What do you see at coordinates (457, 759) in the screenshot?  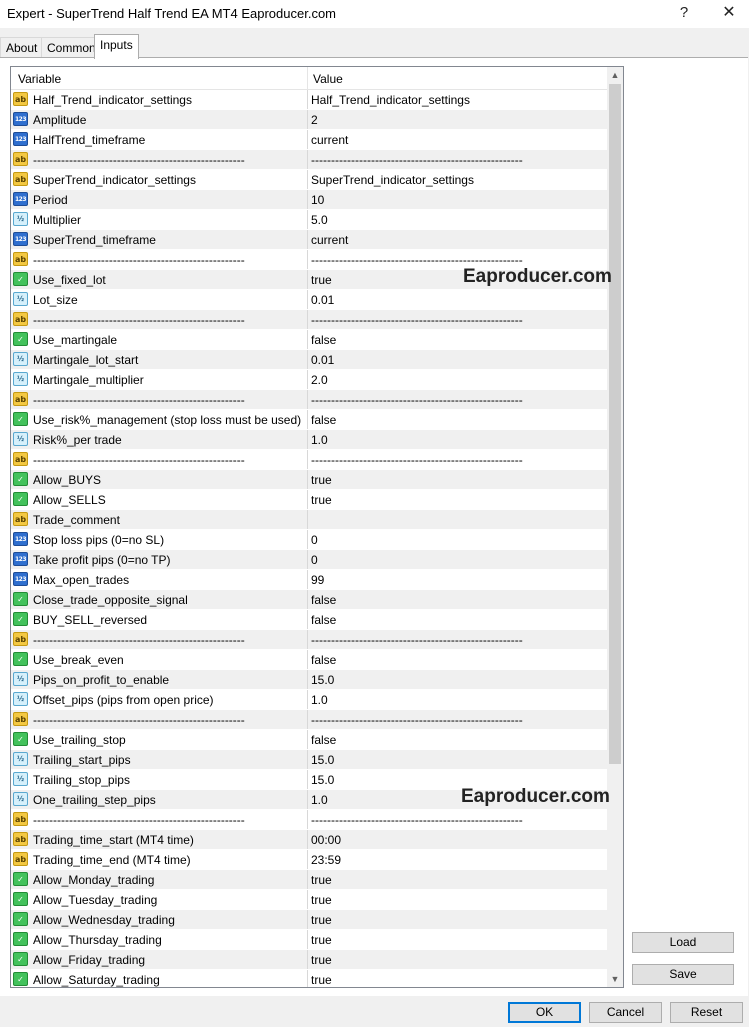 I see `value-cell: 15.0` at bounding box center [457, 759].